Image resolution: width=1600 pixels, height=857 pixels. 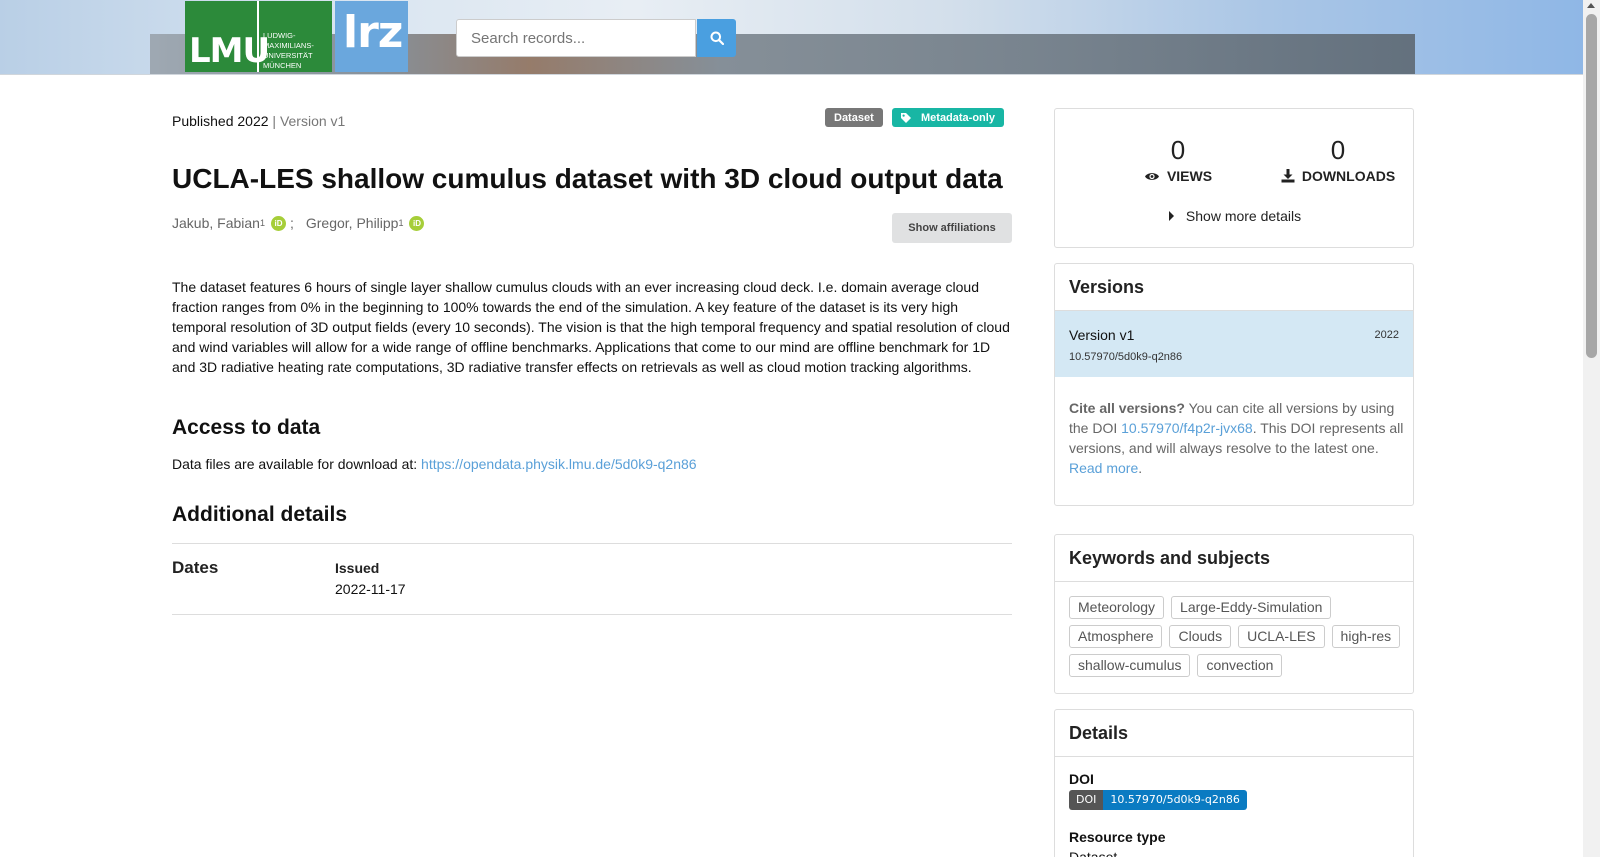 I want to click on published-date: Published 2022, so click(x=220, y=121).